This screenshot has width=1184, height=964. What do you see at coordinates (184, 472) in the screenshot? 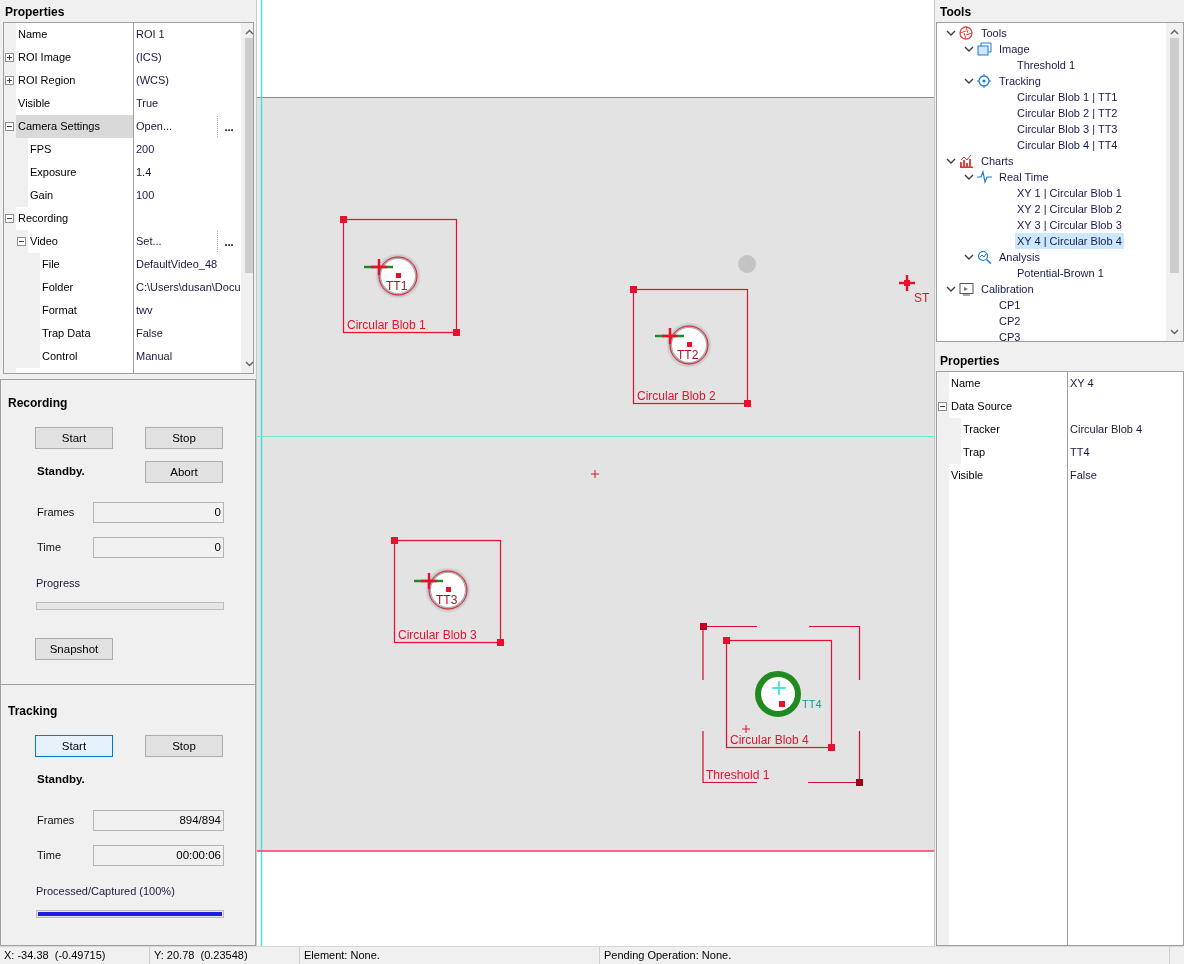
I see `abort-button: Abort` at bounding box center [184, 472].